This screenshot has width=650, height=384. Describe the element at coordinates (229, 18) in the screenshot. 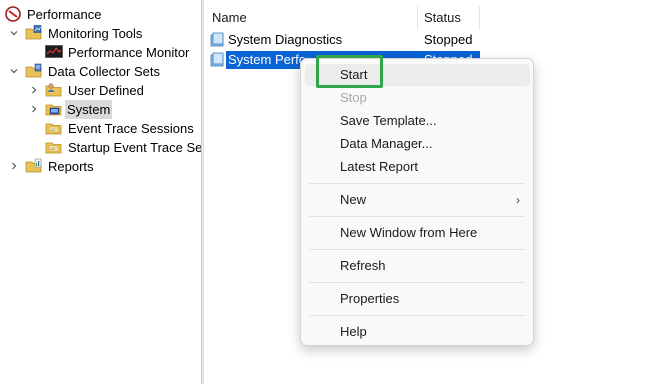

I see `column-header-name: Name` at that location.